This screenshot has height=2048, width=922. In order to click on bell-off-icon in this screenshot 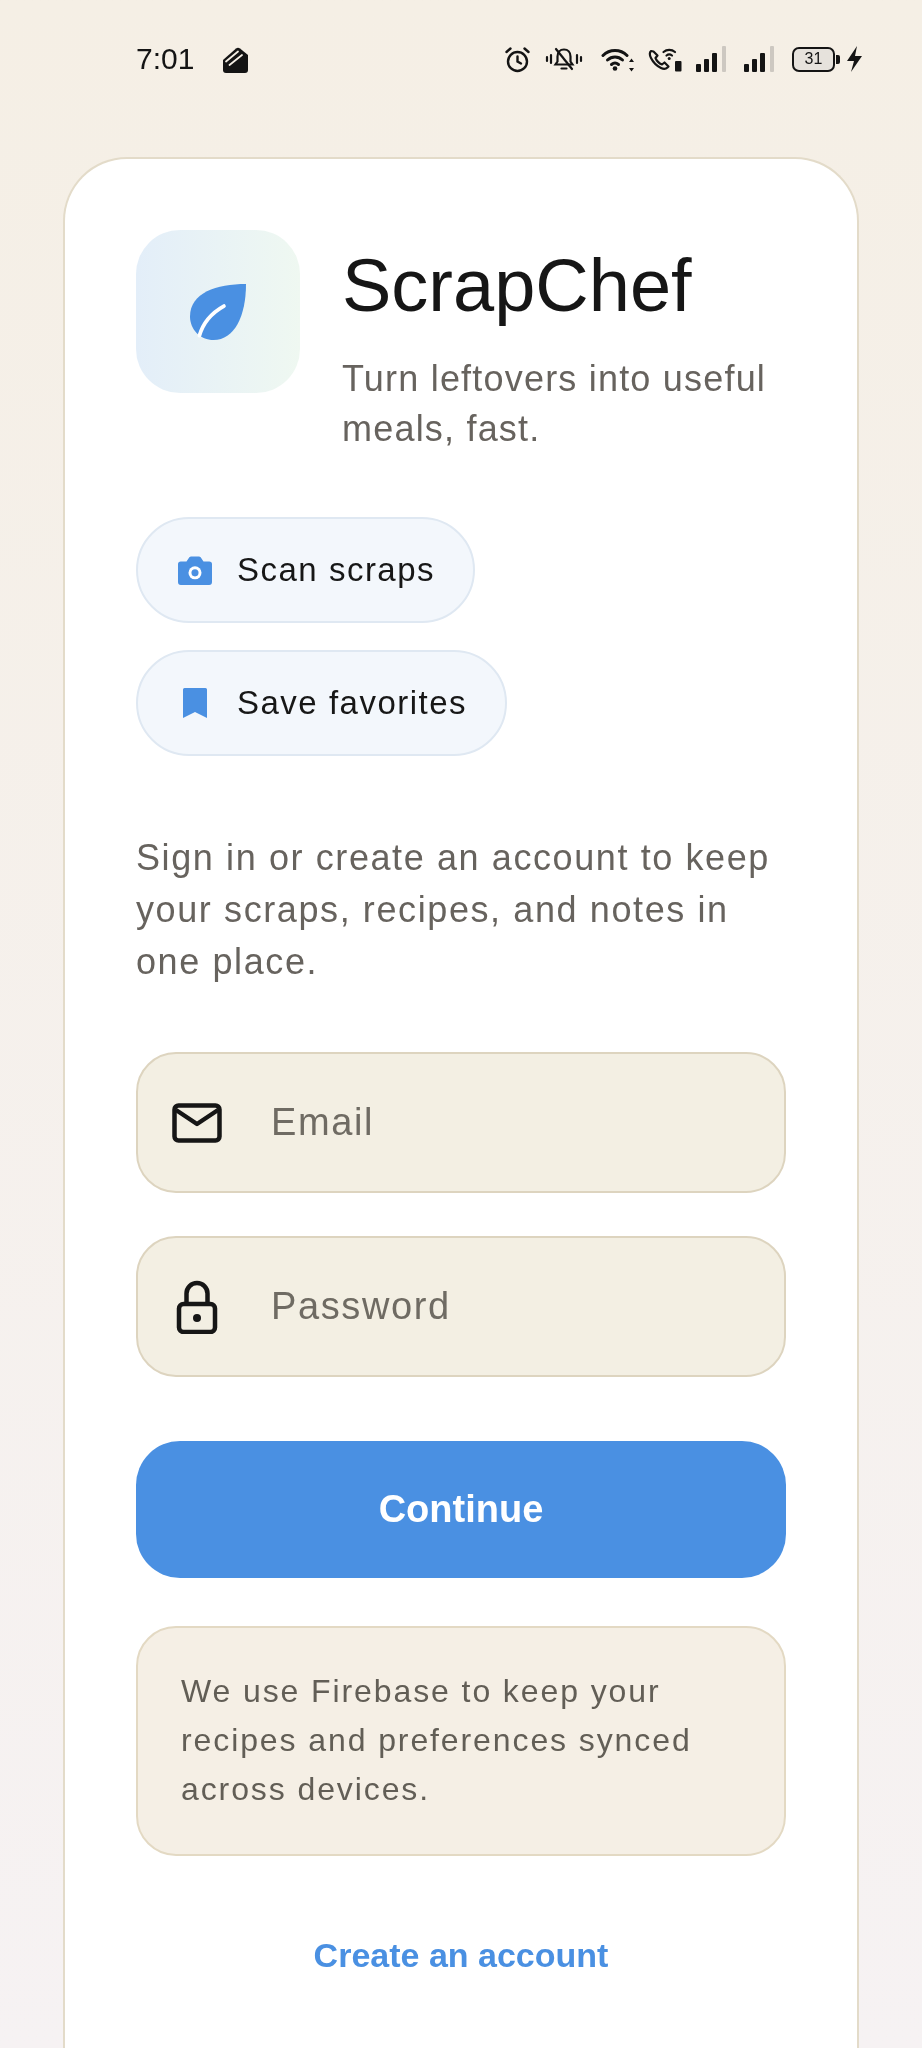, I will do `click(564, 59)`.